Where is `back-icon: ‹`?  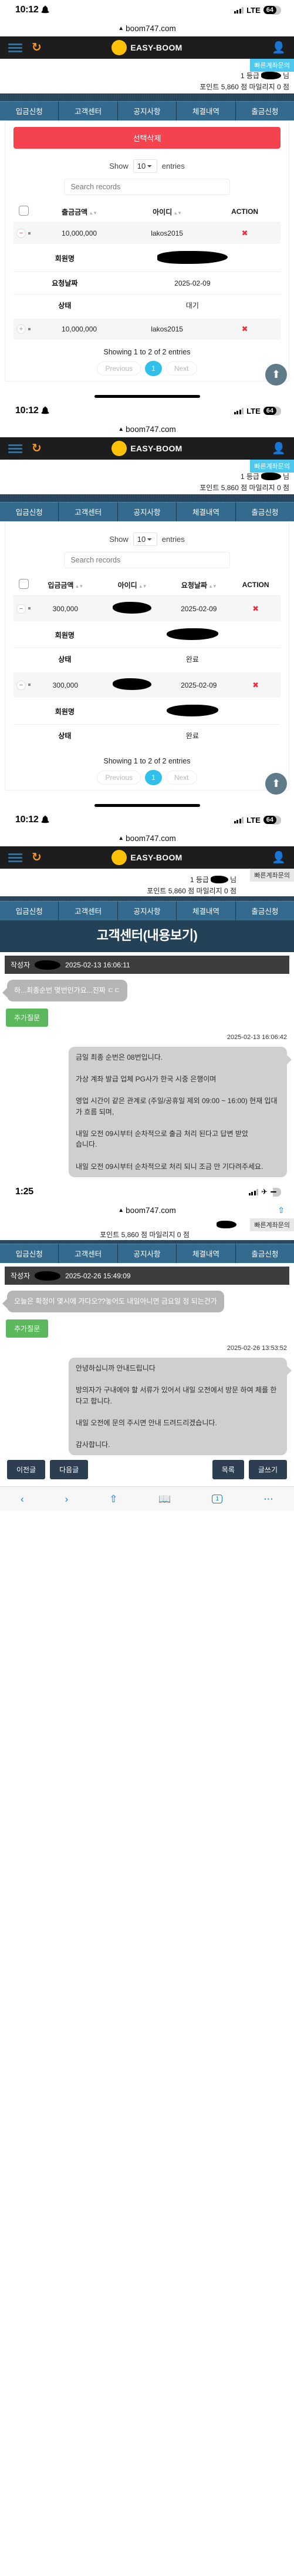 back-icon: ‹ is located at coordinates (22, 1499).